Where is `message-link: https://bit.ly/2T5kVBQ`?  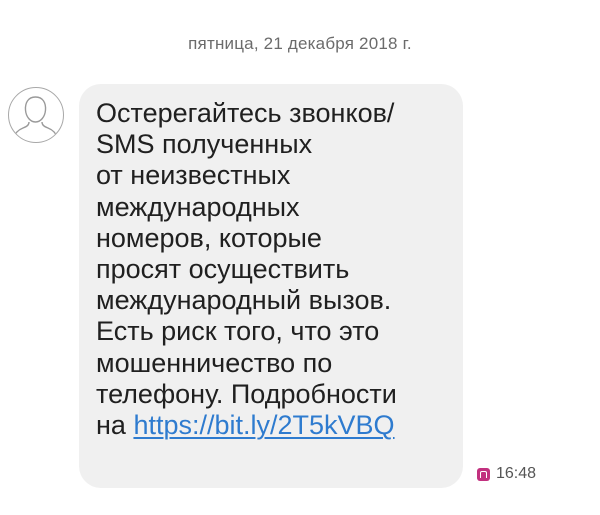
message-link: https://bit.ly/2T5kVBQ is located at coordinates (263, 425).